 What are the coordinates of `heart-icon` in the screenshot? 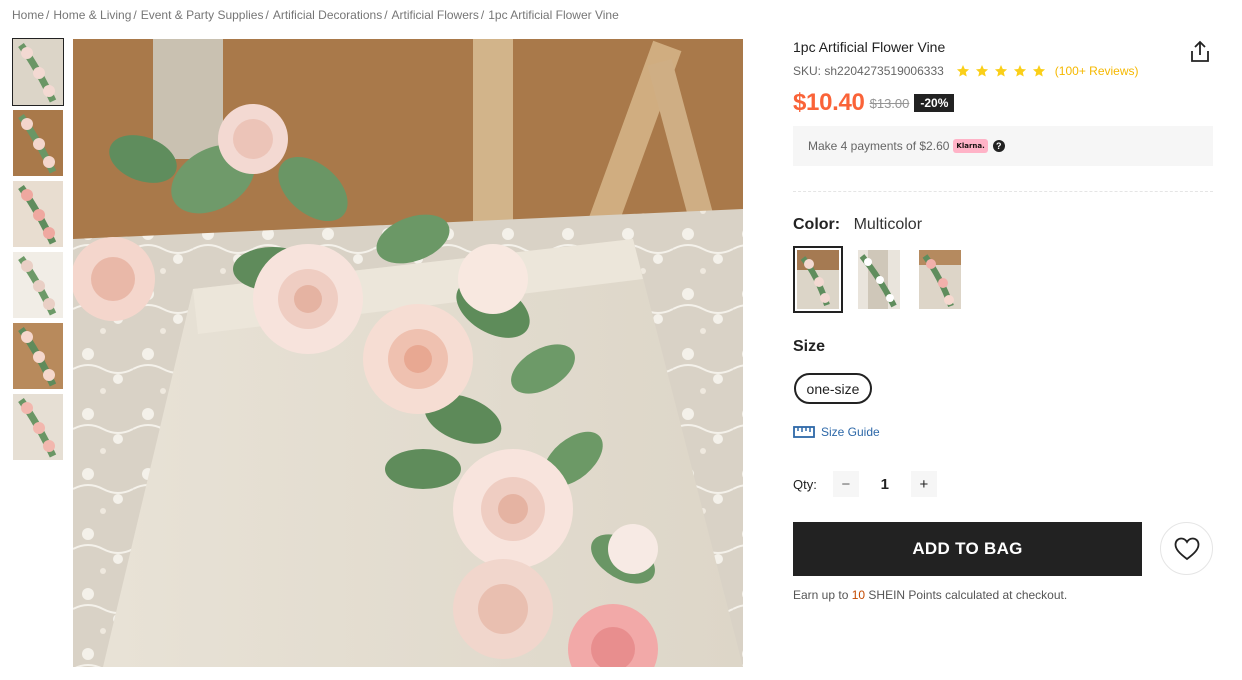 It's located at (1186, 548).